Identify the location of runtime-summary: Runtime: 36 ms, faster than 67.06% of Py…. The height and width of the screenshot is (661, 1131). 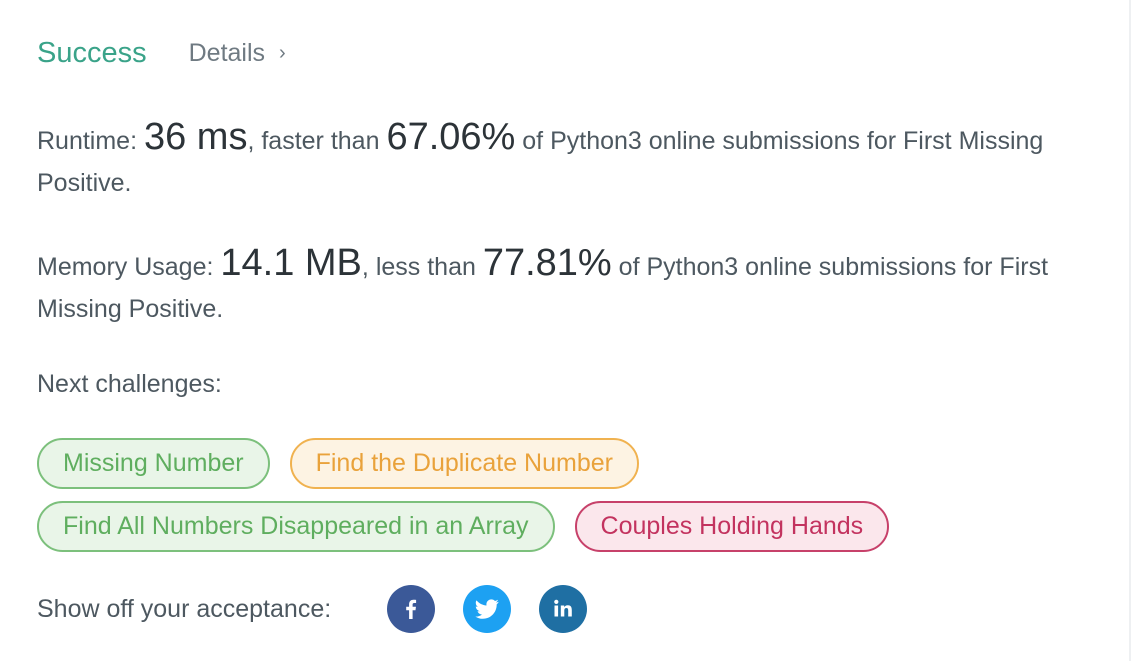
(567, 160).